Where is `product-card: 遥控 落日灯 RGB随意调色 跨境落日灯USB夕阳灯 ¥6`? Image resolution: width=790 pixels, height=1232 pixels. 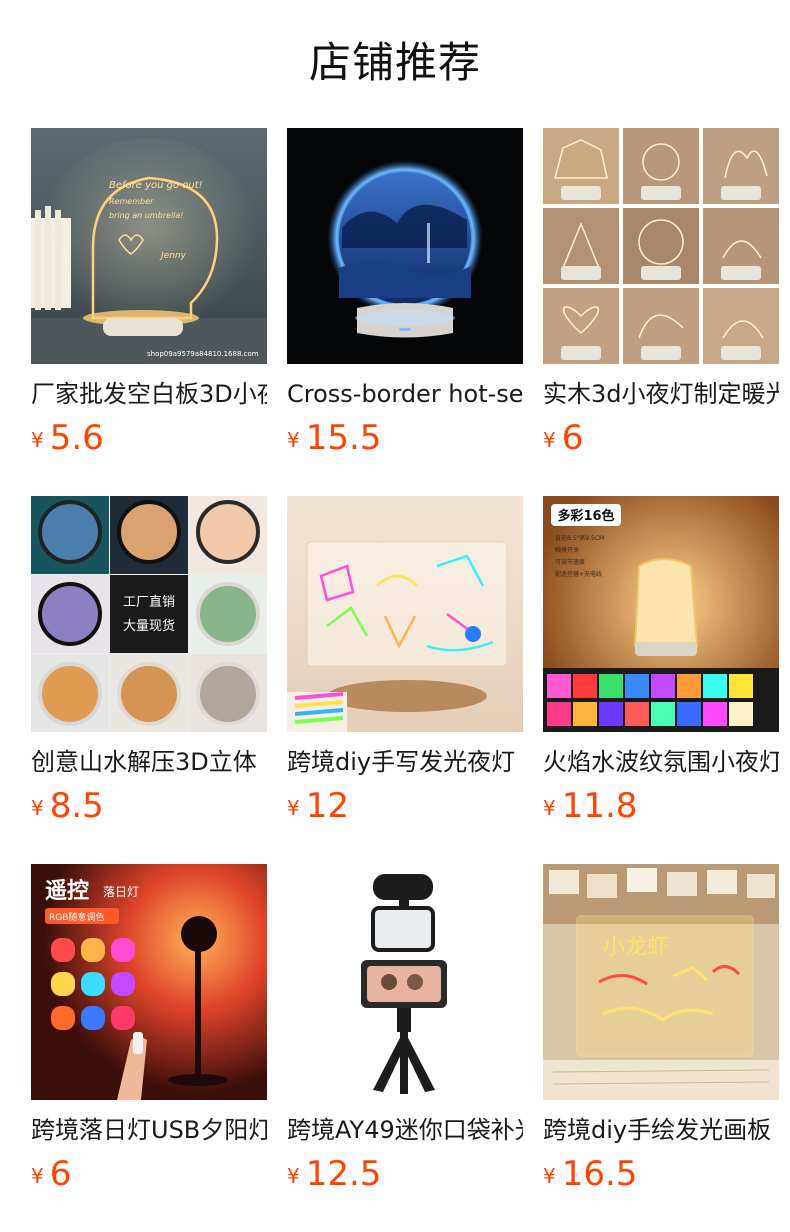 product-card: 遥控 落日灯 RGB随意调色 跨境落日灯USB夕阳灯 ¥6 is located at coordinates (149, 1029).